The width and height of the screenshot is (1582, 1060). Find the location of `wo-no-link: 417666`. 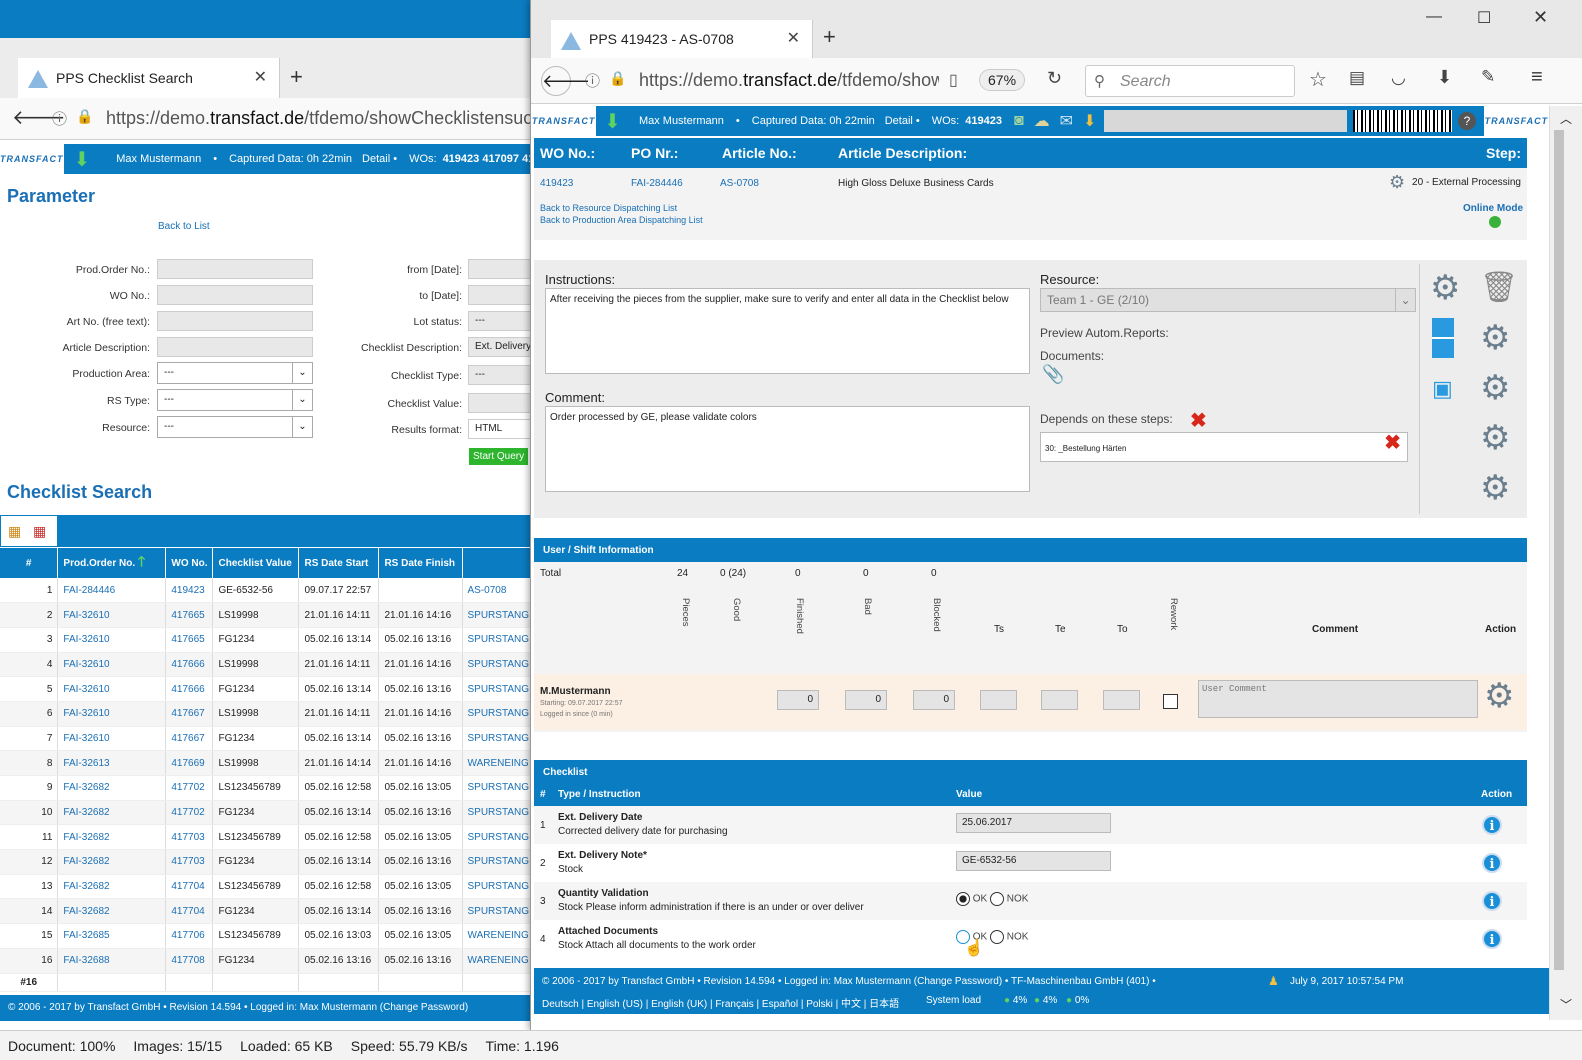

wo-no-link: 417666 is located at coordinates (189, 689).